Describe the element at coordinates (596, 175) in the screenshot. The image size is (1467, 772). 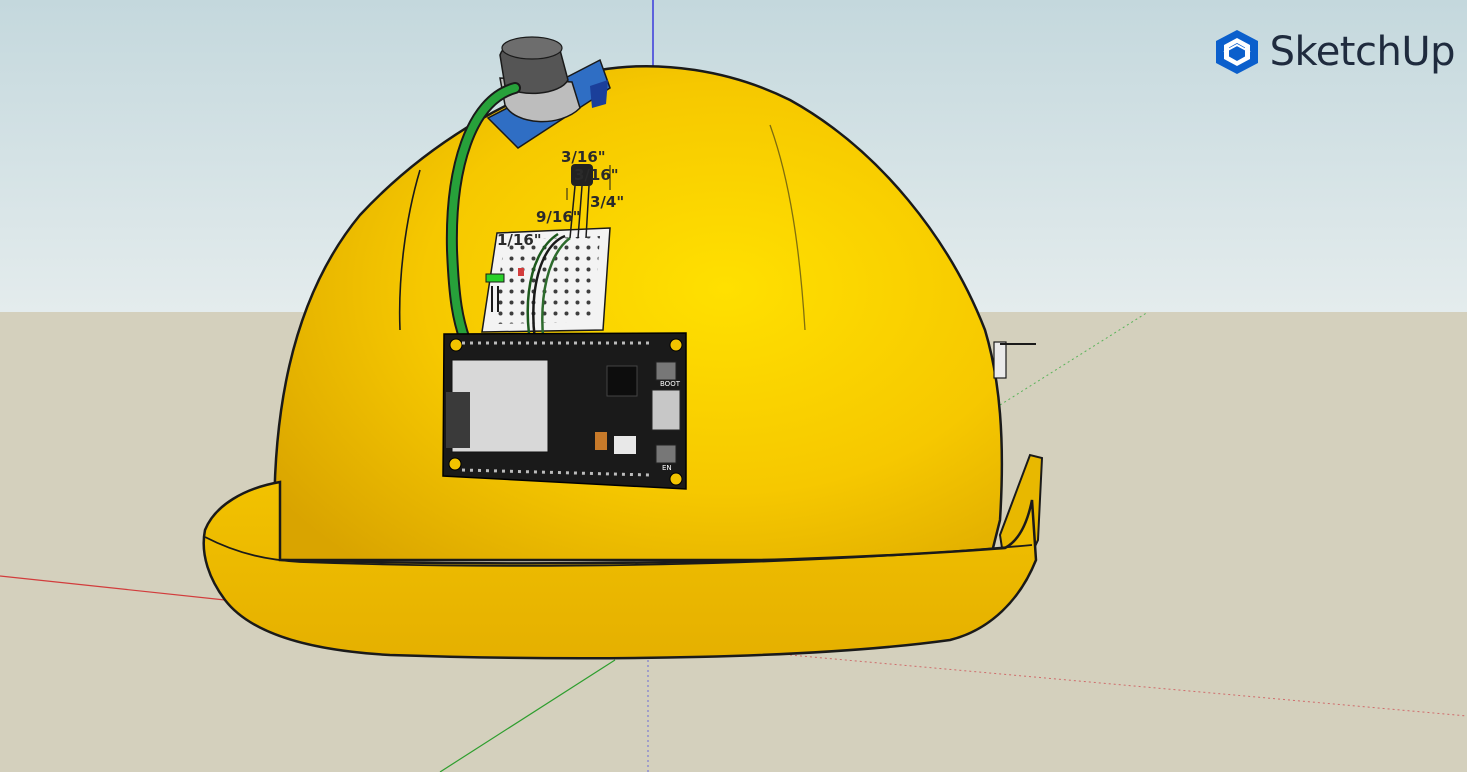
I see `dimension-label-2: 3/16"` at that location.